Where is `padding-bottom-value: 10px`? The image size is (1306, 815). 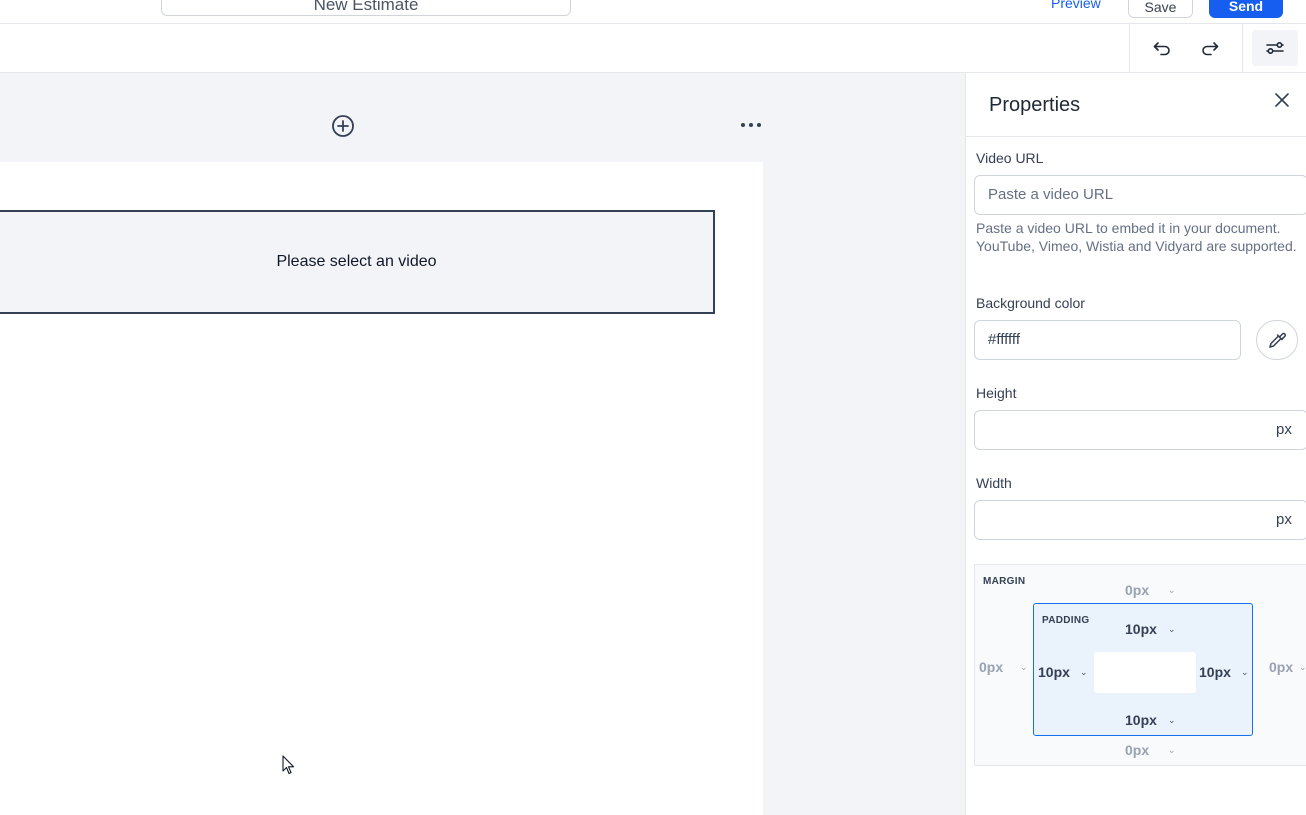 padding-bottom-value: 10px is located at coordinates (1141, 720).